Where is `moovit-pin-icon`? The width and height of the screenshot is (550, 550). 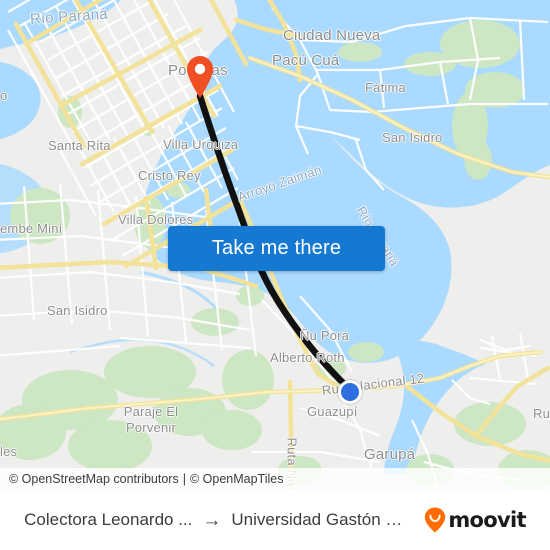
moovit-pin-icon is located at coordinates (435, 520).